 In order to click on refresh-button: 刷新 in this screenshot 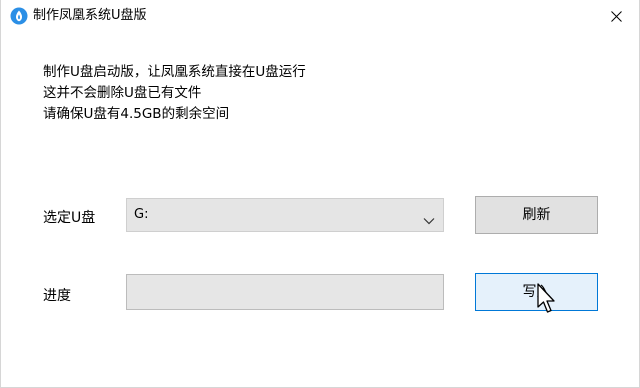, I will do `click(536, 215)`.